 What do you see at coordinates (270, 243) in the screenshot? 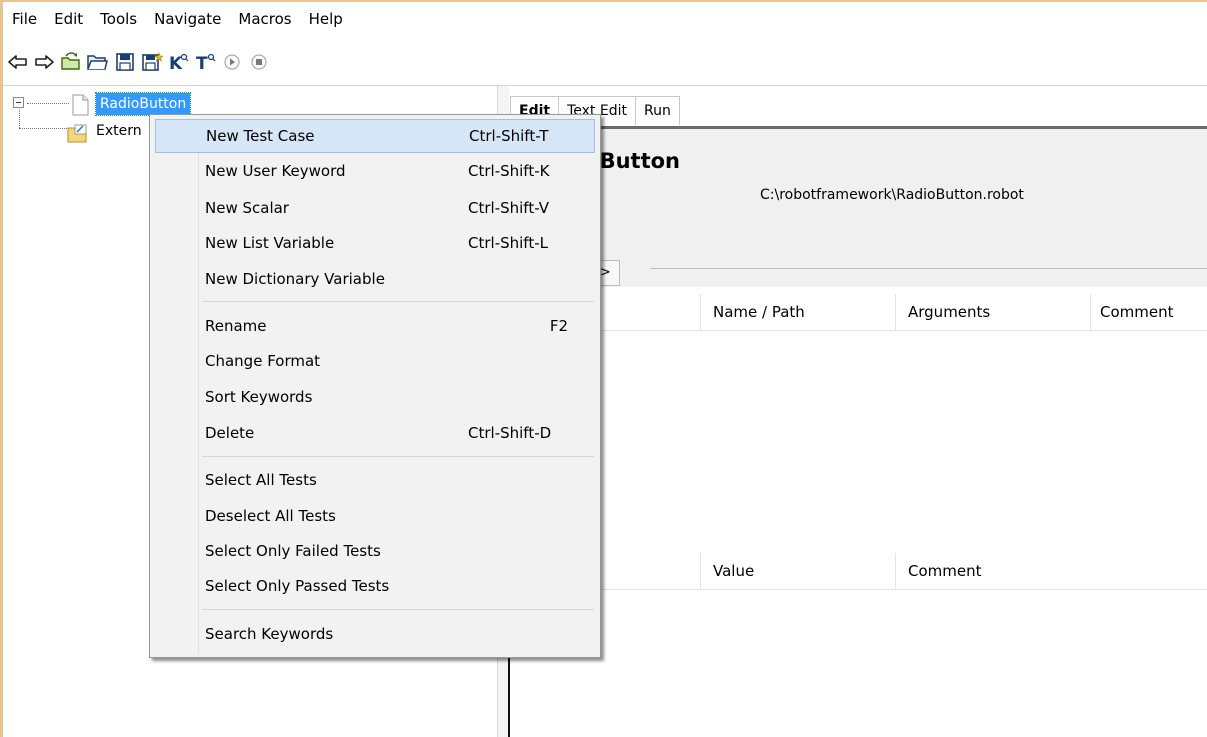
I see `menu-item-label: New List Variable` at bounding box center [270, 243].